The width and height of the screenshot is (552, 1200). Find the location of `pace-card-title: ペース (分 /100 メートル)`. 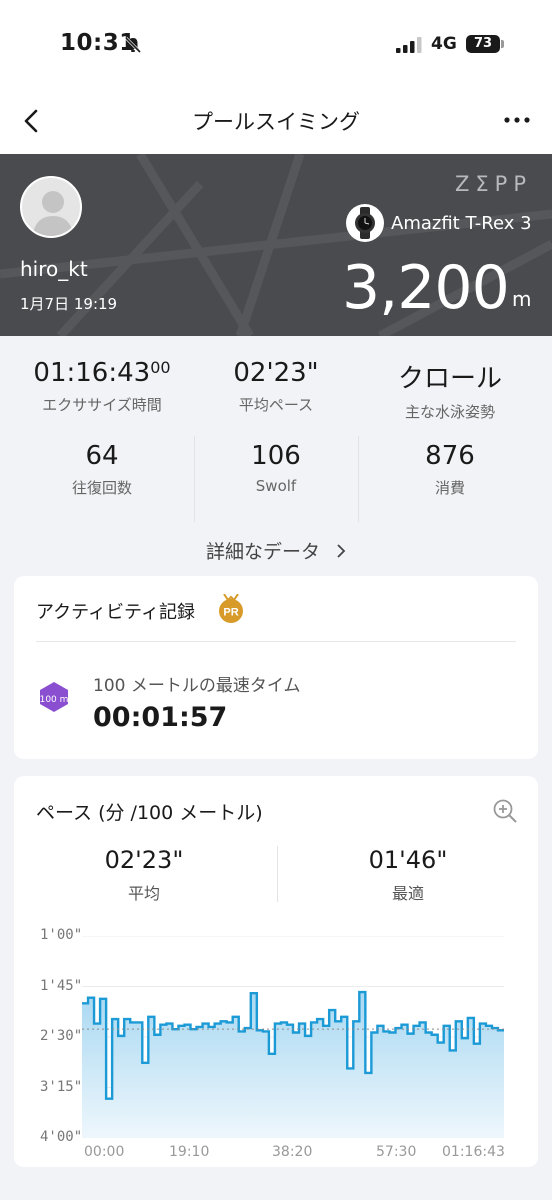

pace-card-title: ペース (分 /100 メートル) is located at coordinates (149, 813).